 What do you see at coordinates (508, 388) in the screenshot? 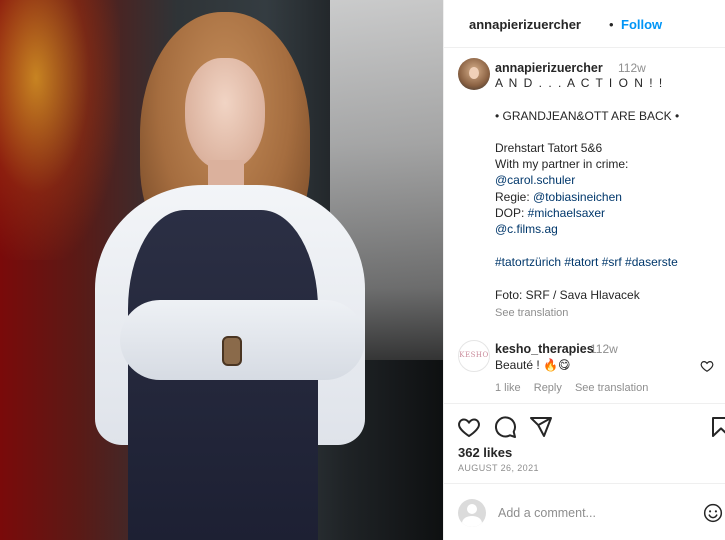
I see `comment-likes: 1 like` at bounding box center [508, 388].